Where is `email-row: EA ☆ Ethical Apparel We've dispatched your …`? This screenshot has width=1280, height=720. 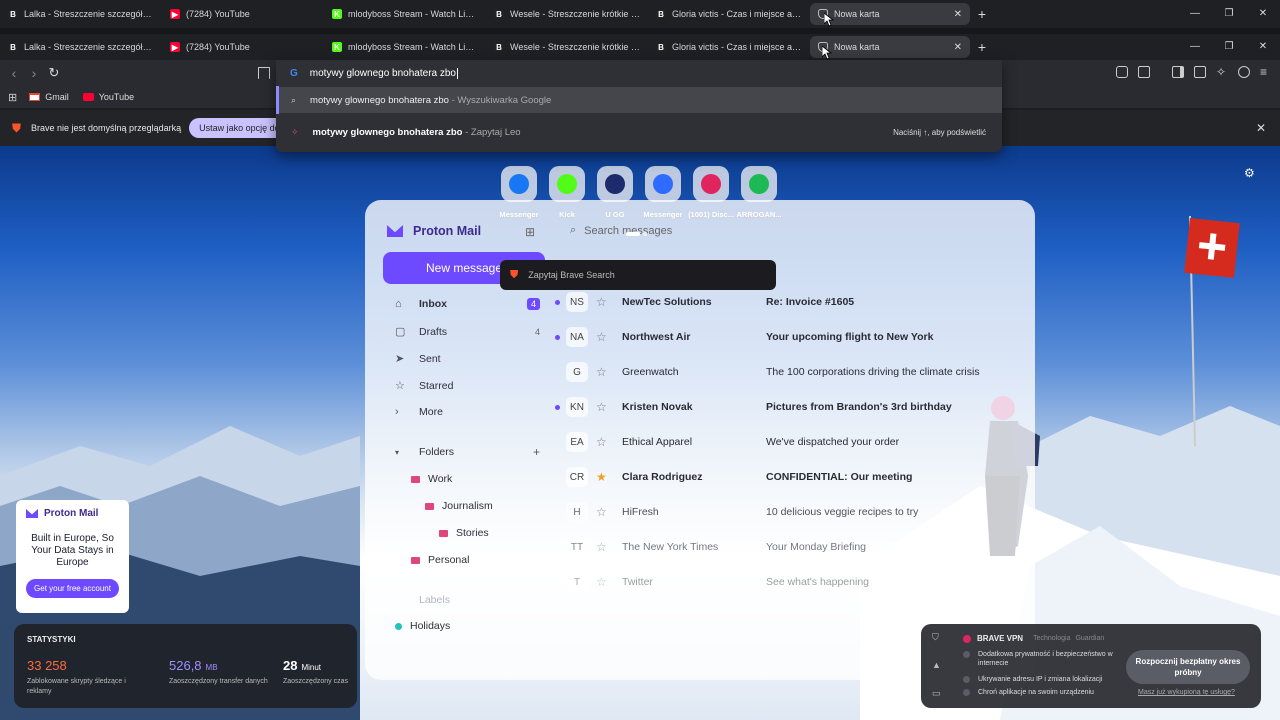
email-row: EA ☆ Ethical Apparel We've dispatched your … is located at coordinates (790, 442).